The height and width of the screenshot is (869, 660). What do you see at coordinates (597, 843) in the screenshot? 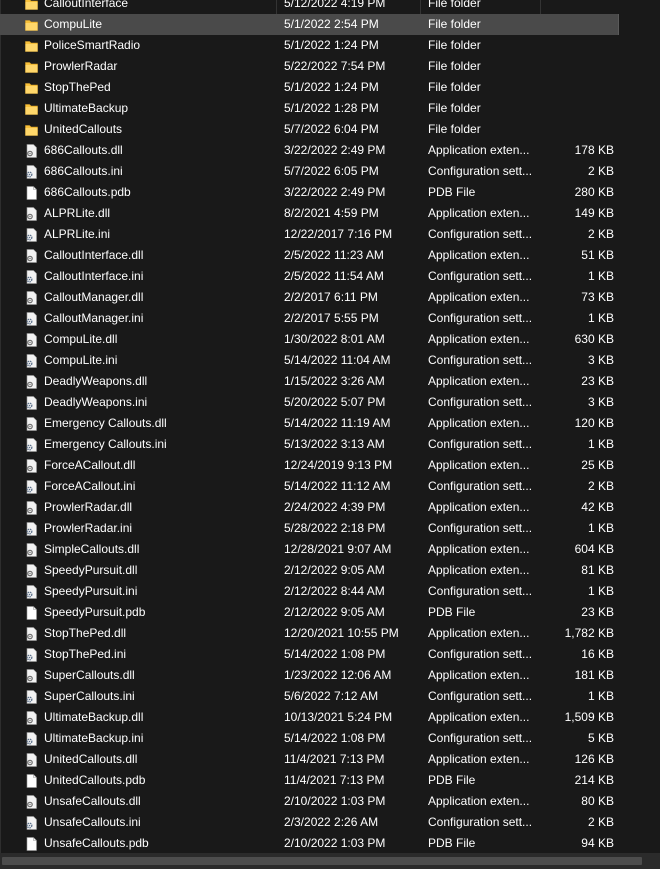
I see `file-size: 94 KB` at bounding box center [597, 843].